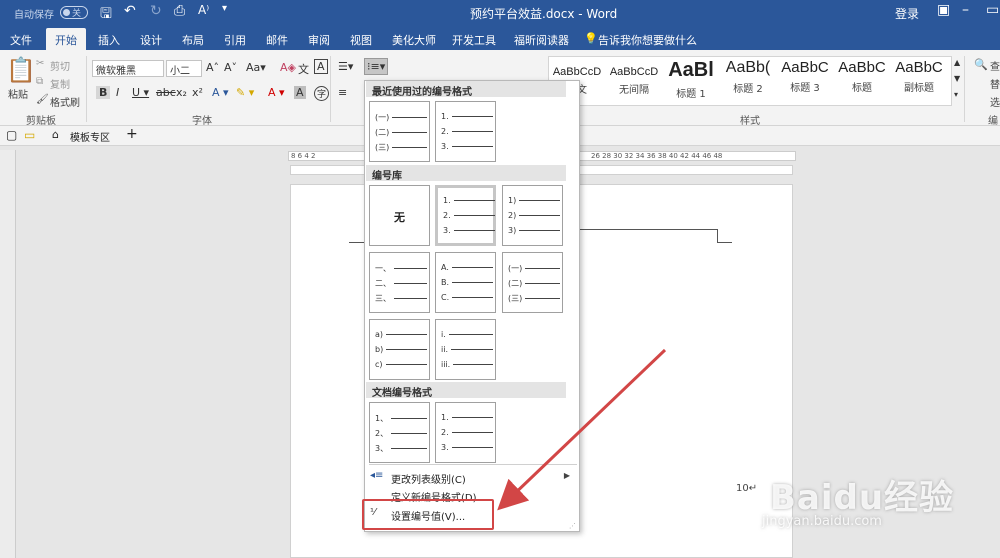 The image size is (1000, 558). I want to click on grow-font-icon: A˄, so click(212, 67).